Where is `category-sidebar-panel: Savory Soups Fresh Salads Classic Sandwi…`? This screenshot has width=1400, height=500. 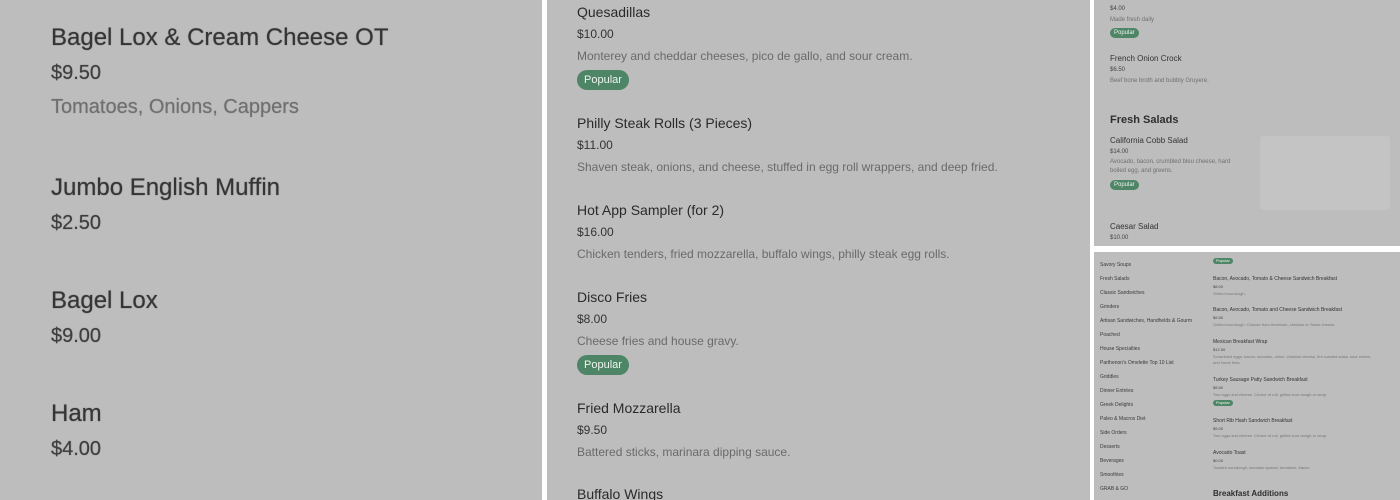
category-sidebar-panel: Savory Soups Fresh Salads Classic Sandwi… is located at coordinates (1247, 376).